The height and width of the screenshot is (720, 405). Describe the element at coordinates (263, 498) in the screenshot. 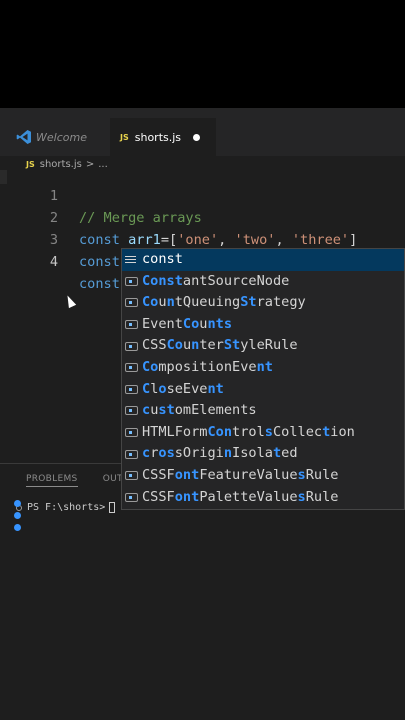

I see `suggestion-item: CSSF ont PaletteValue s Rule` at that location.